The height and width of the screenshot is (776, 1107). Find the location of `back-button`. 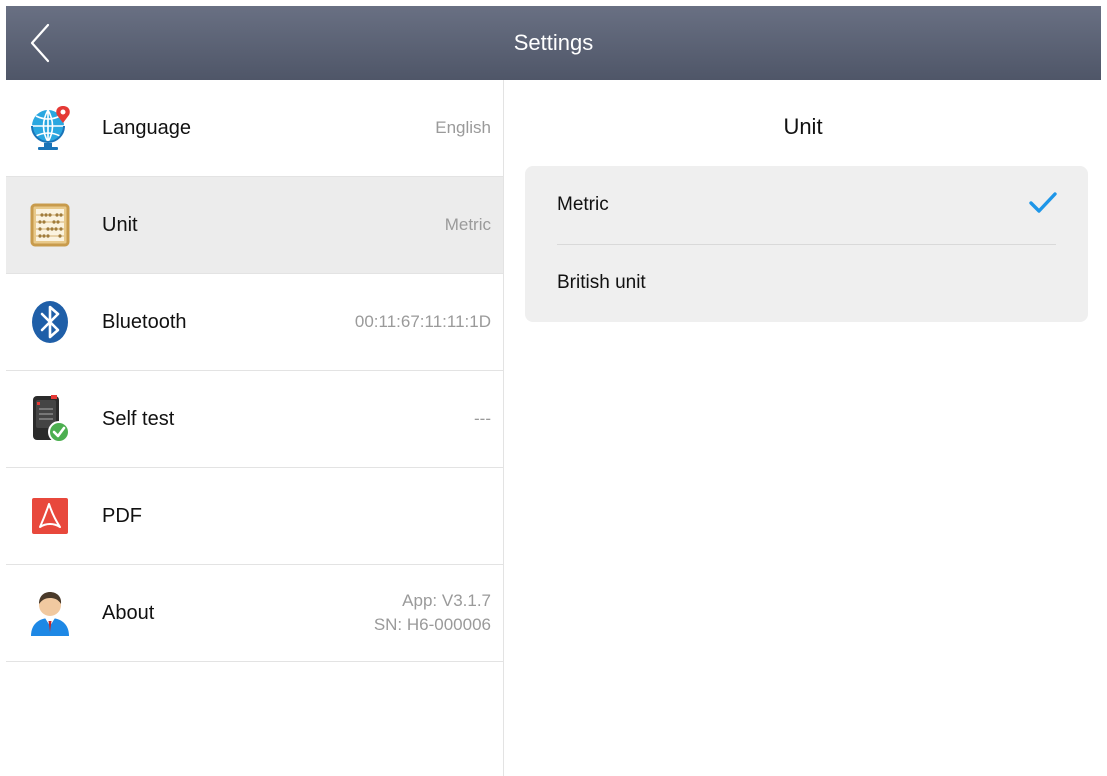

back-button is located at coordinates (40, 43).